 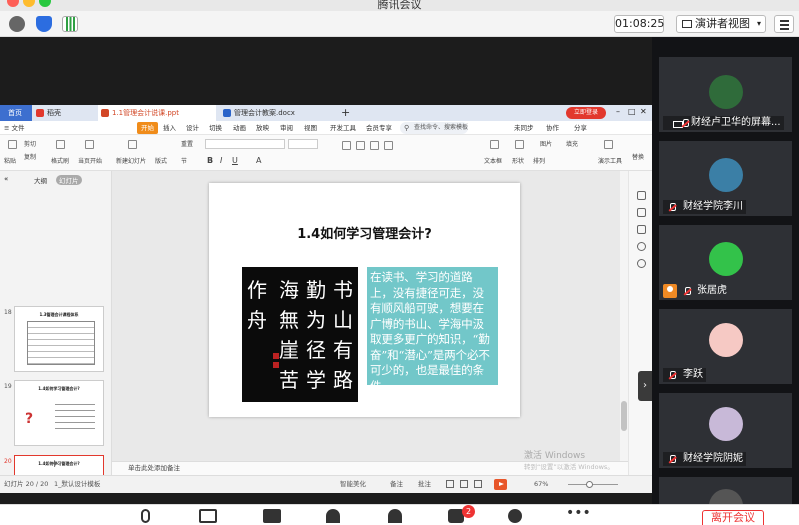 What do you see at coordinates (589, 484) in the screenshot?
I see `zoom-slider-handle` at bounding box center [589, 484].